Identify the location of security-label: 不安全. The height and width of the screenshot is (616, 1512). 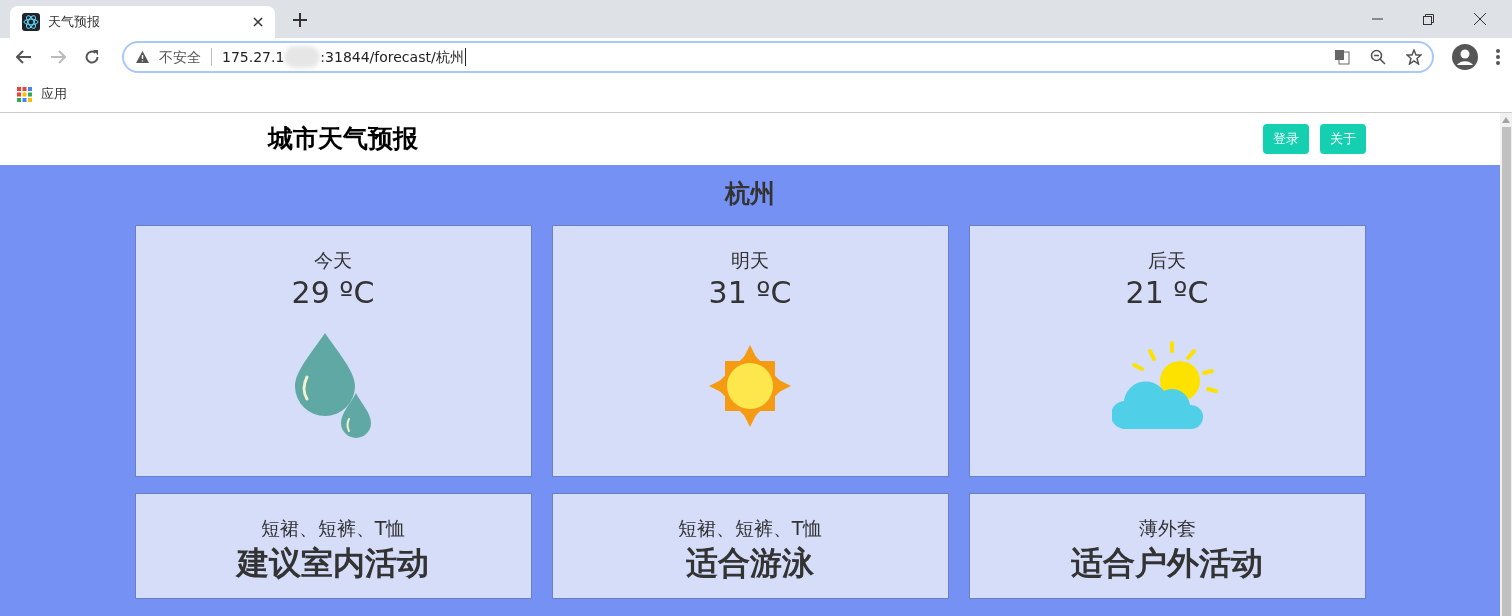
(180, 57).